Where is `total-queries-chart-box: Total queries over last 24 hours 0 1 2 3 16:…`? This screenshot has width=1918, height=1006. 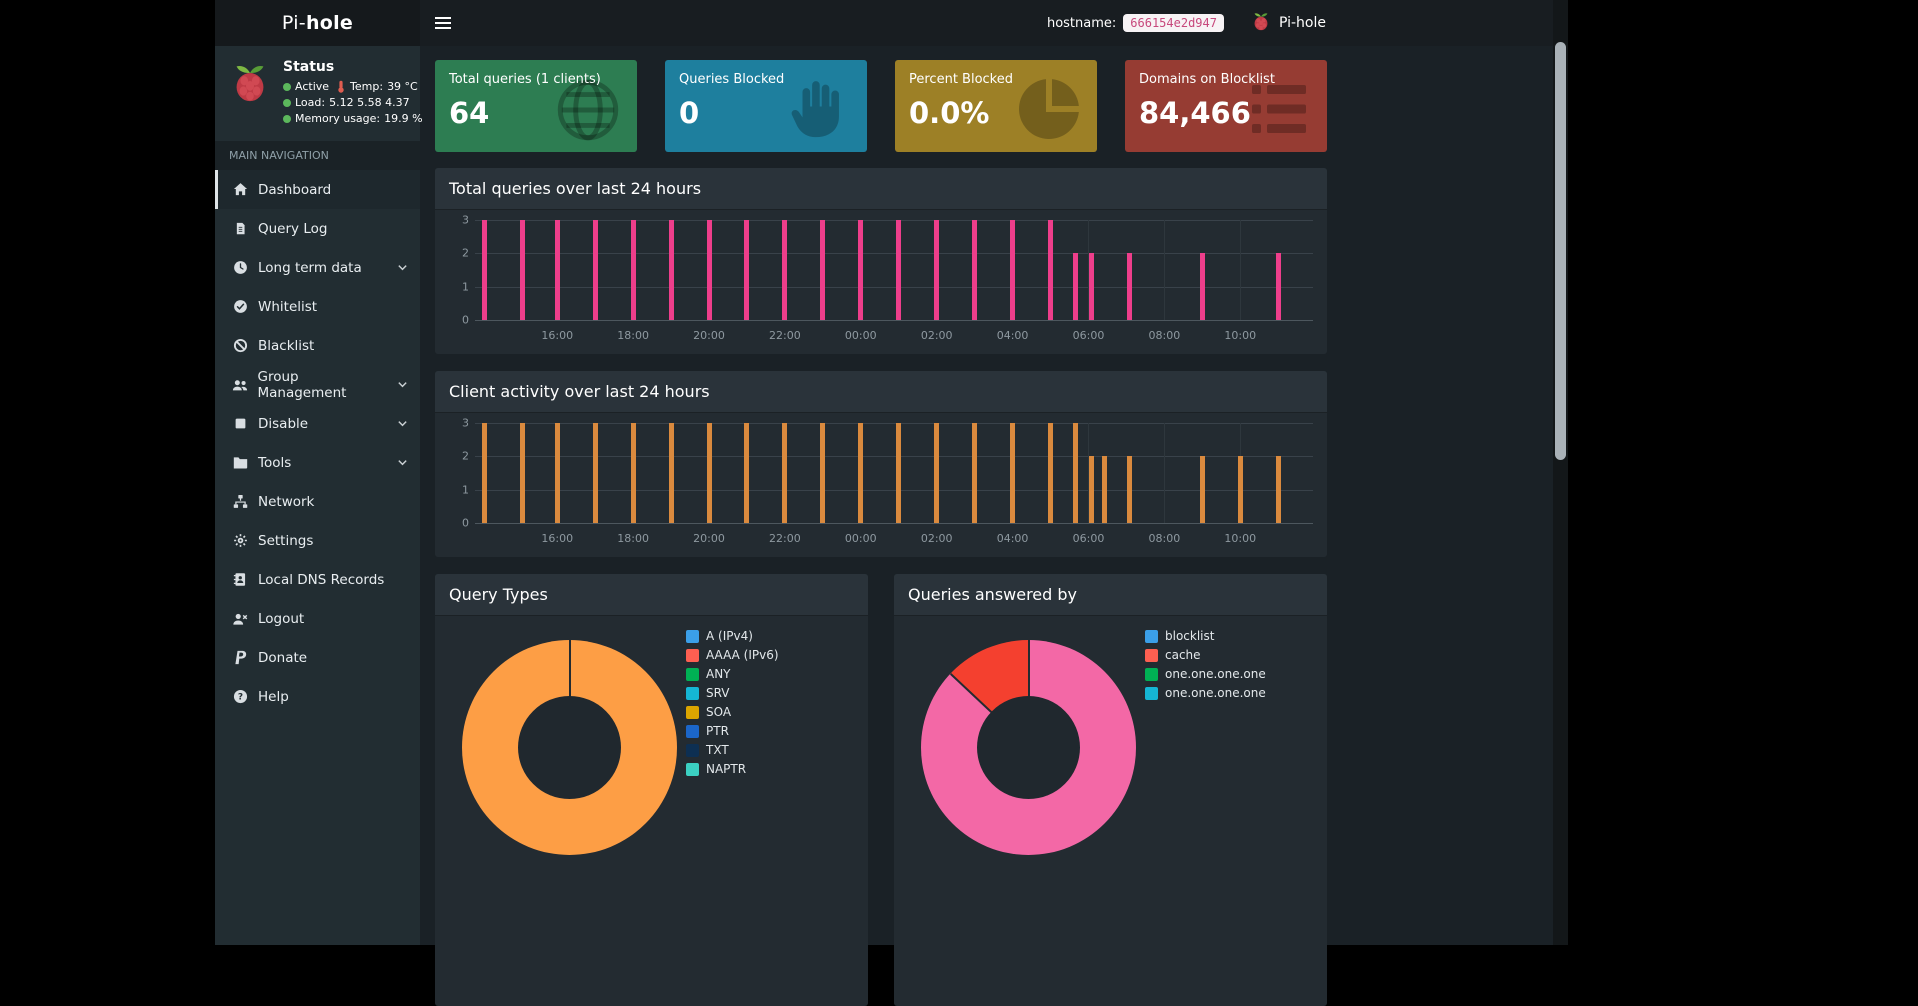 total-queries-chart-box: Total queries over last 24 hours 0 1 2 3 16:… is located at coordinates (881, 261).